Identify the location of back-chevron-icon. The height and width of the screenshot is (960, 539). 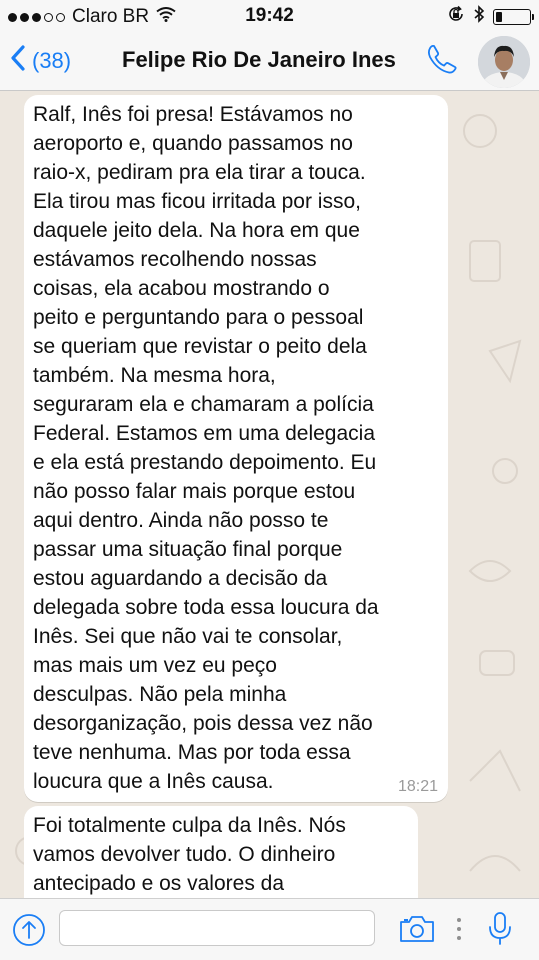
(18, 61).